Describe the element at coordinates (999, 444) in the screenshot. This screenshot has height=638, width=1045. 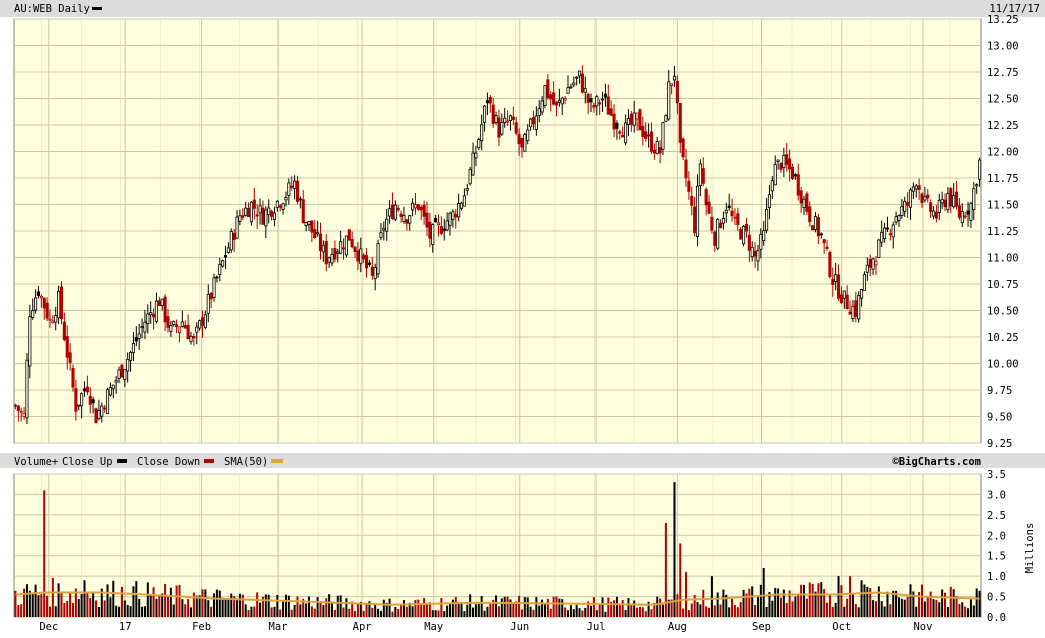
I see `price-tick-label: 9.25` at that location.